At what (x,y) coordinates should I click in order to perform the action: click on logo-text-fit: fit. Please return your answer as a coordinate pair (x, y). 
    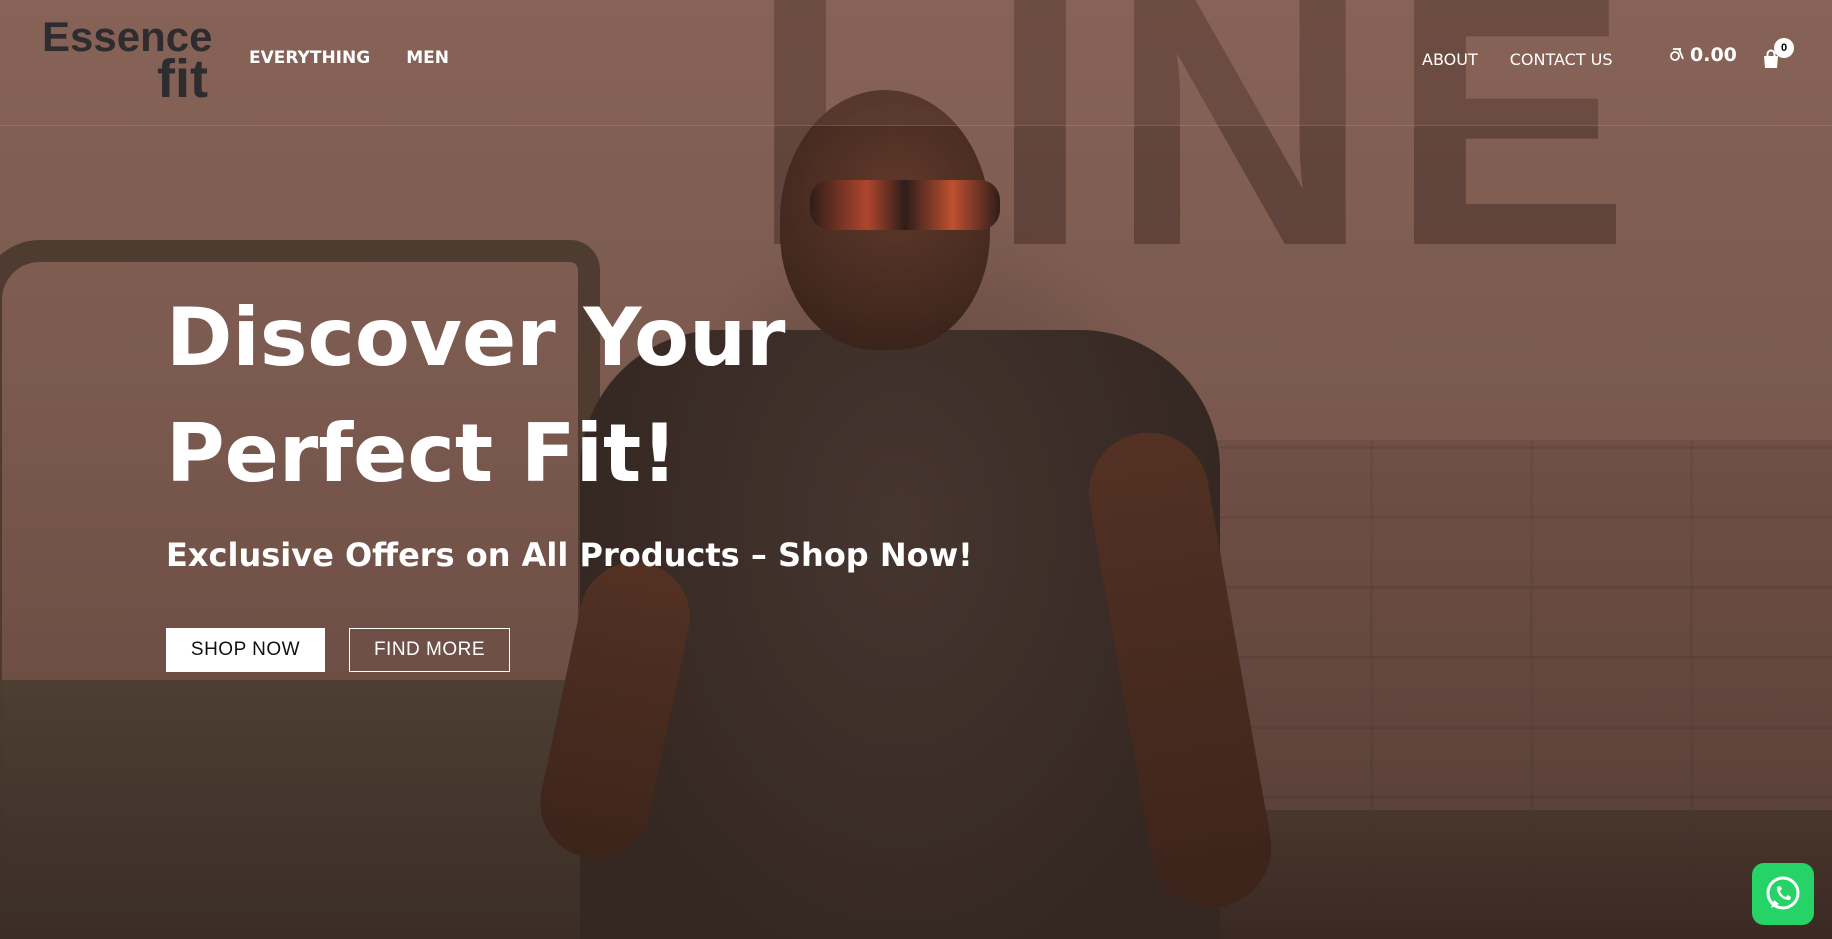
    Looking at the image, I should click on (182, 79).